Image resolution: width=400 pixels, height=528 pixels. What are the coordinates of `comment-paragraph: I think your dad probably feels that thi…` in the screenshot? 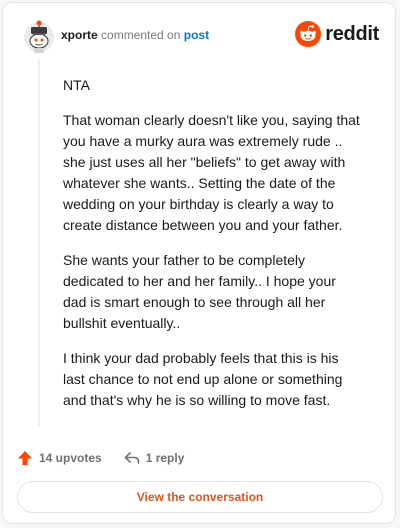 It's located at (203, 379).